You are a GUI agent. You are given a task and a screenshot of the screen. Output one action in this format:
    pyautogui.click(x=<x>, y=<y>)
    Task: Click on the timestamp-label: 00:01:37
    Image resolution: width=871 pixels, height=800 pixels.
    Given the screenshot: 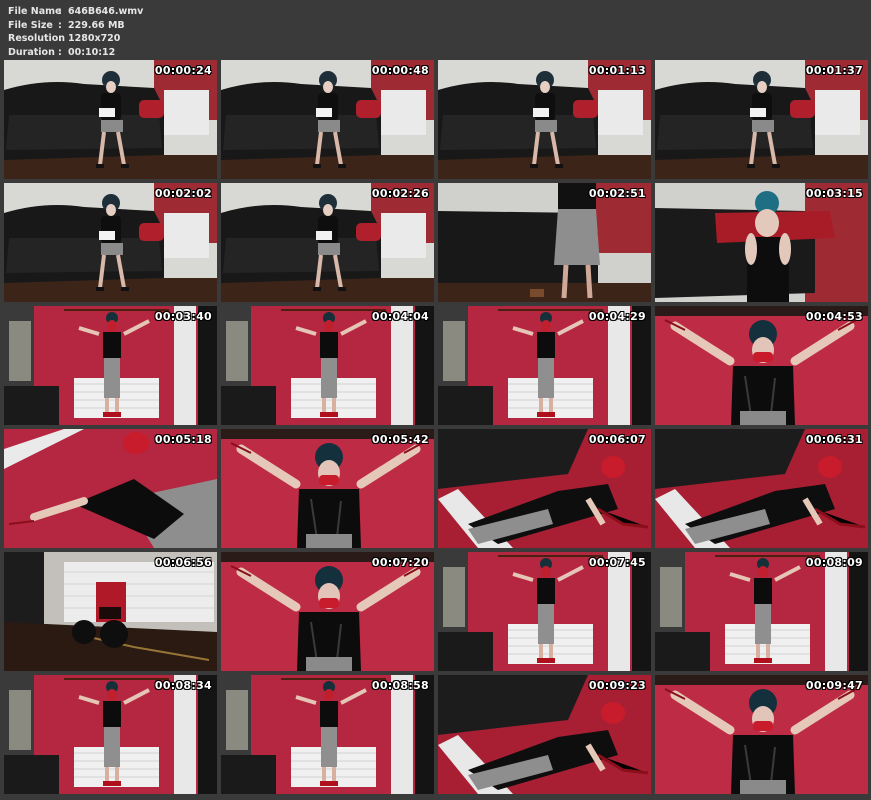 What is the action you would take?
    pyautogui.click(x=834, y=70)
    